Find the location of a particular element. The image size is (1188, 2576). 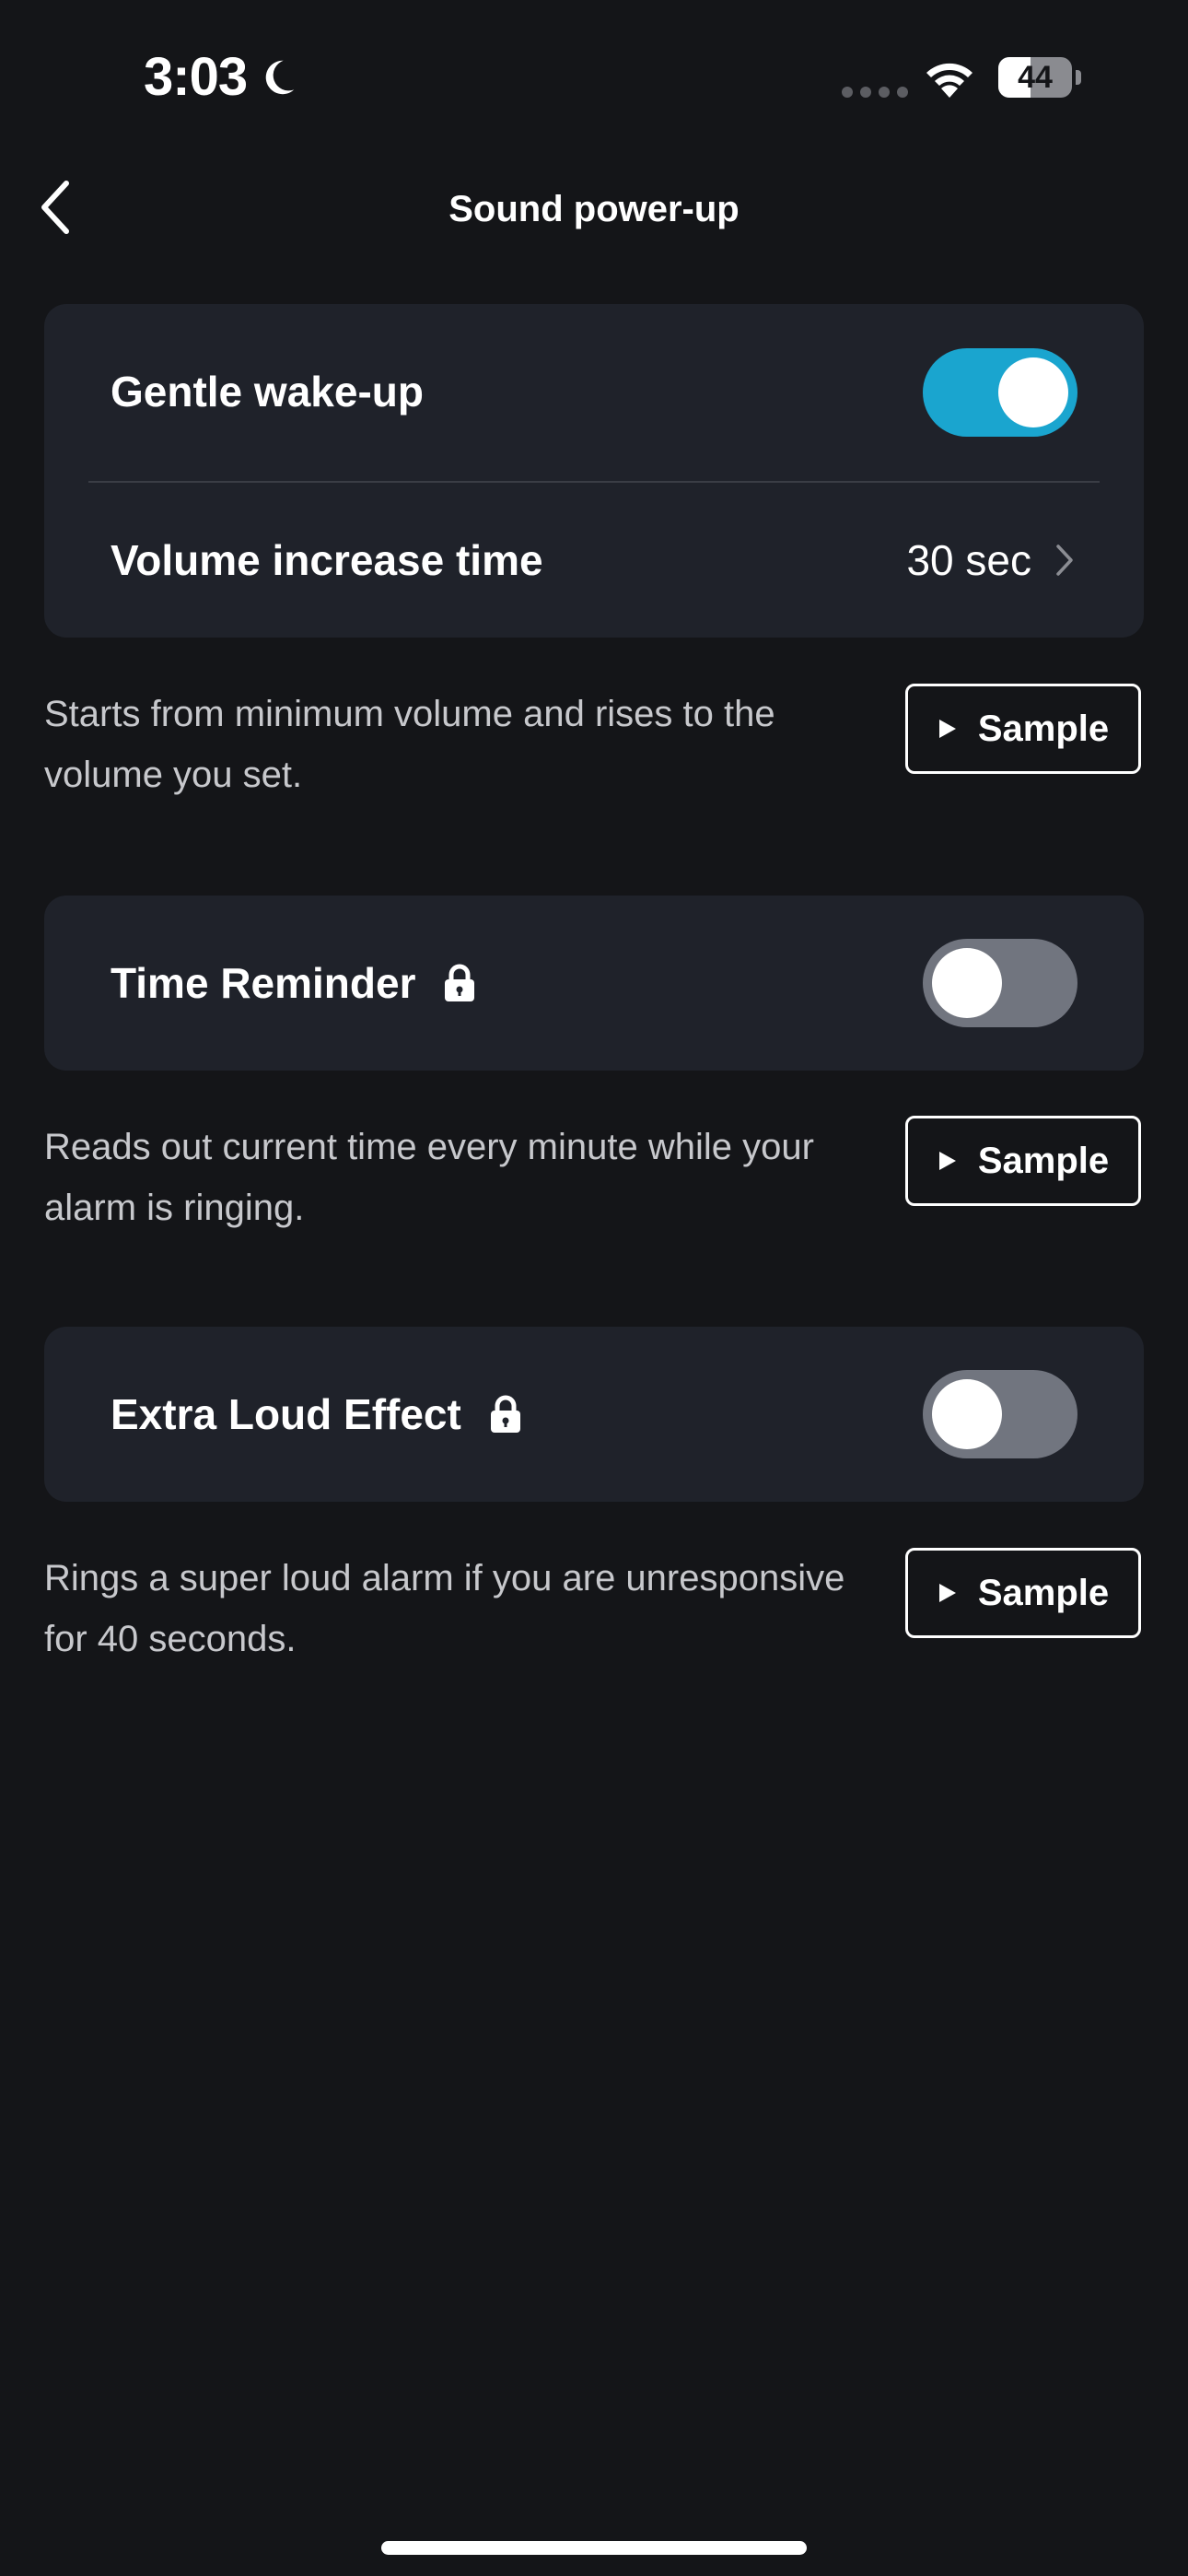

time-reminder-row: Time Reminder is located at coordinates (594, 983).